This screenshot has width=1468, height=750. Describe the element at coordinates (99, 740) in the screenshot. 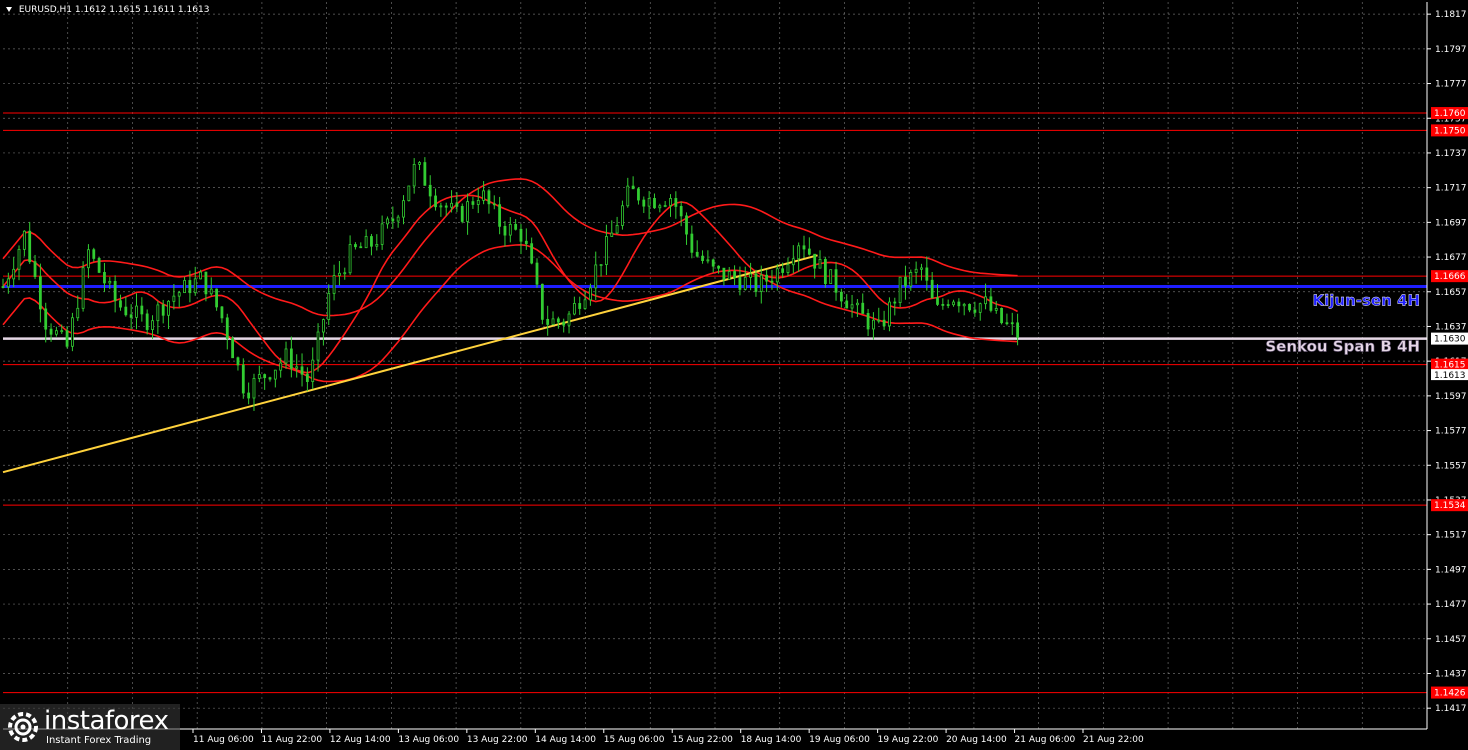

I see `watermark-tagline: Instant Forex Trading` at that location.